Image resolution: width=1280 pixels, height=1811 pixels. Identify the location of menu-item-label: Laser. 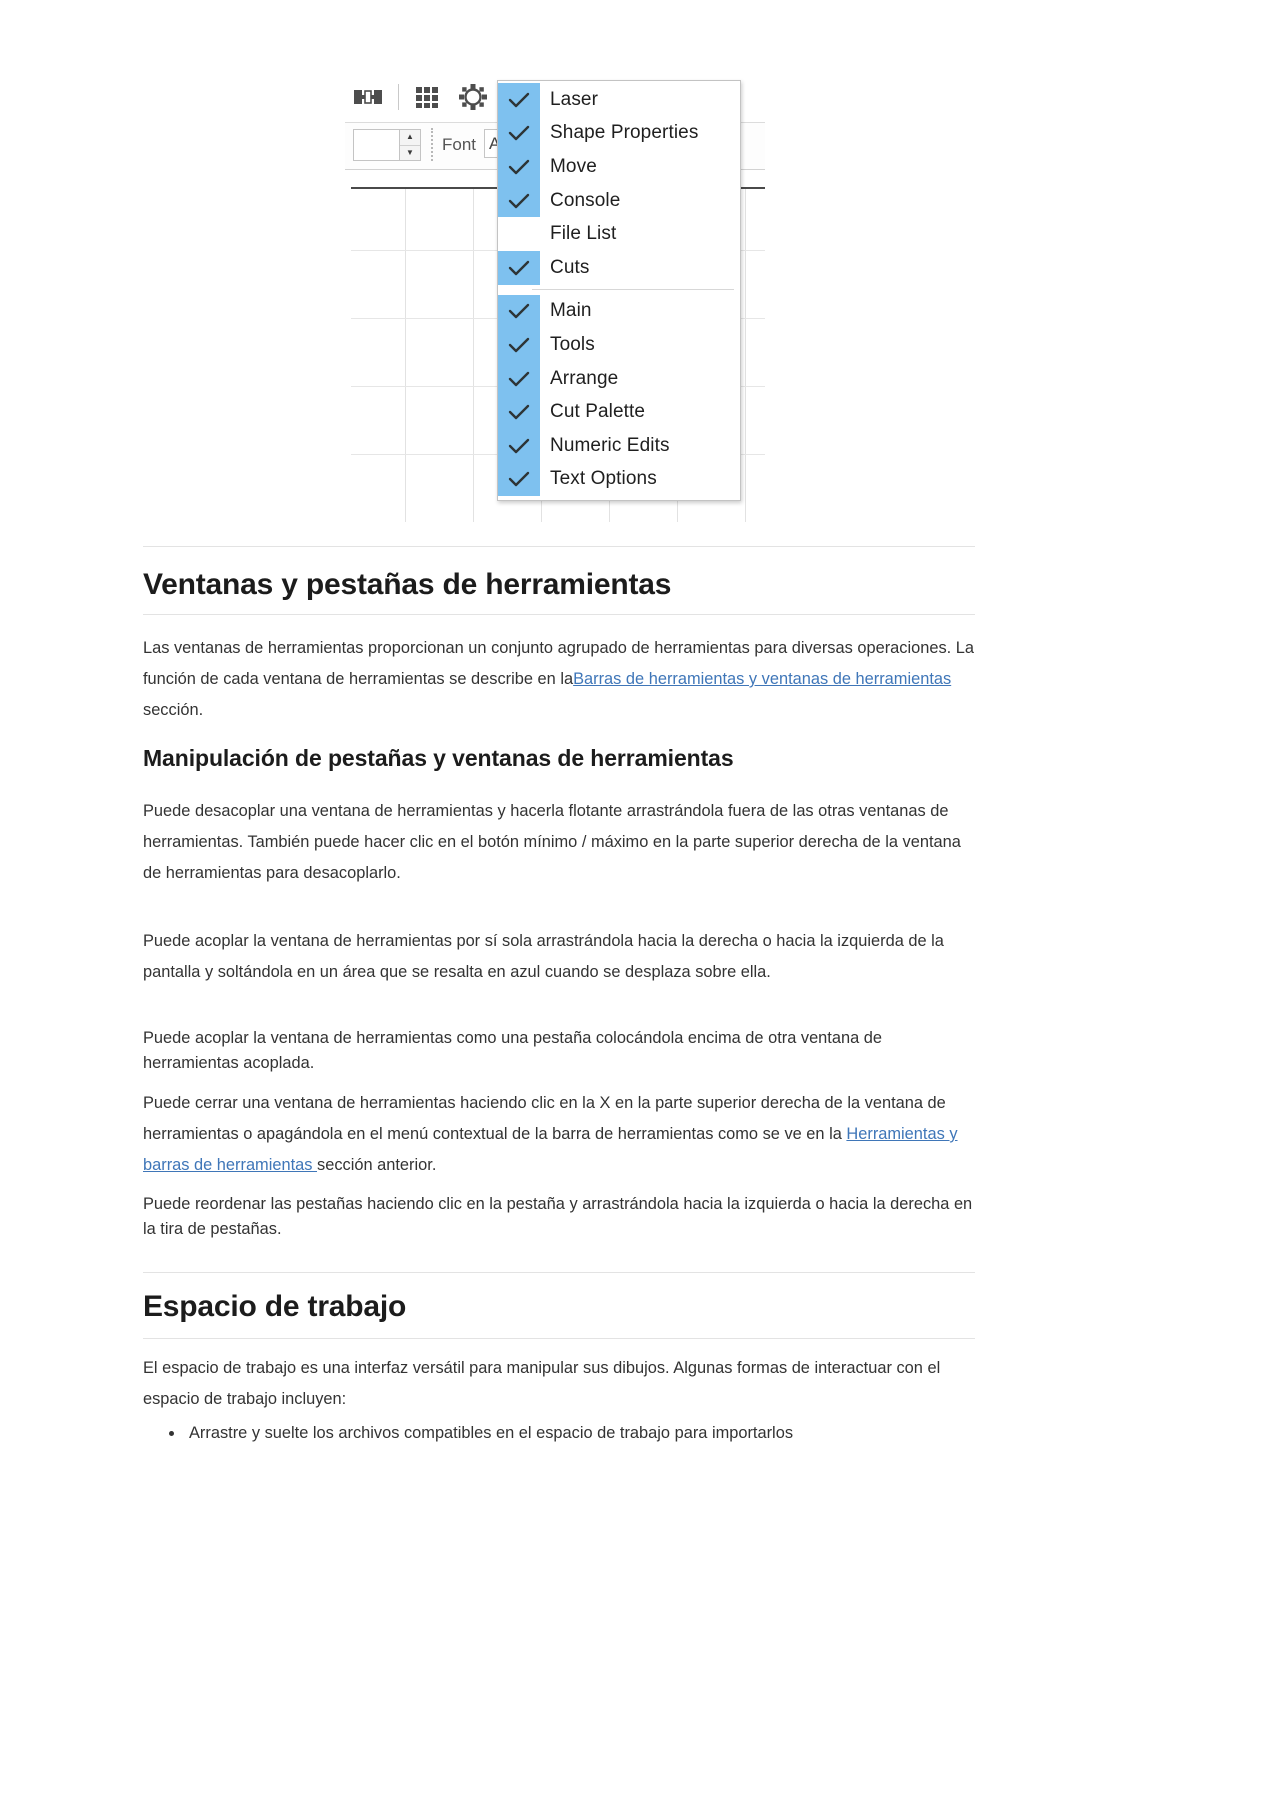
(574, 99).